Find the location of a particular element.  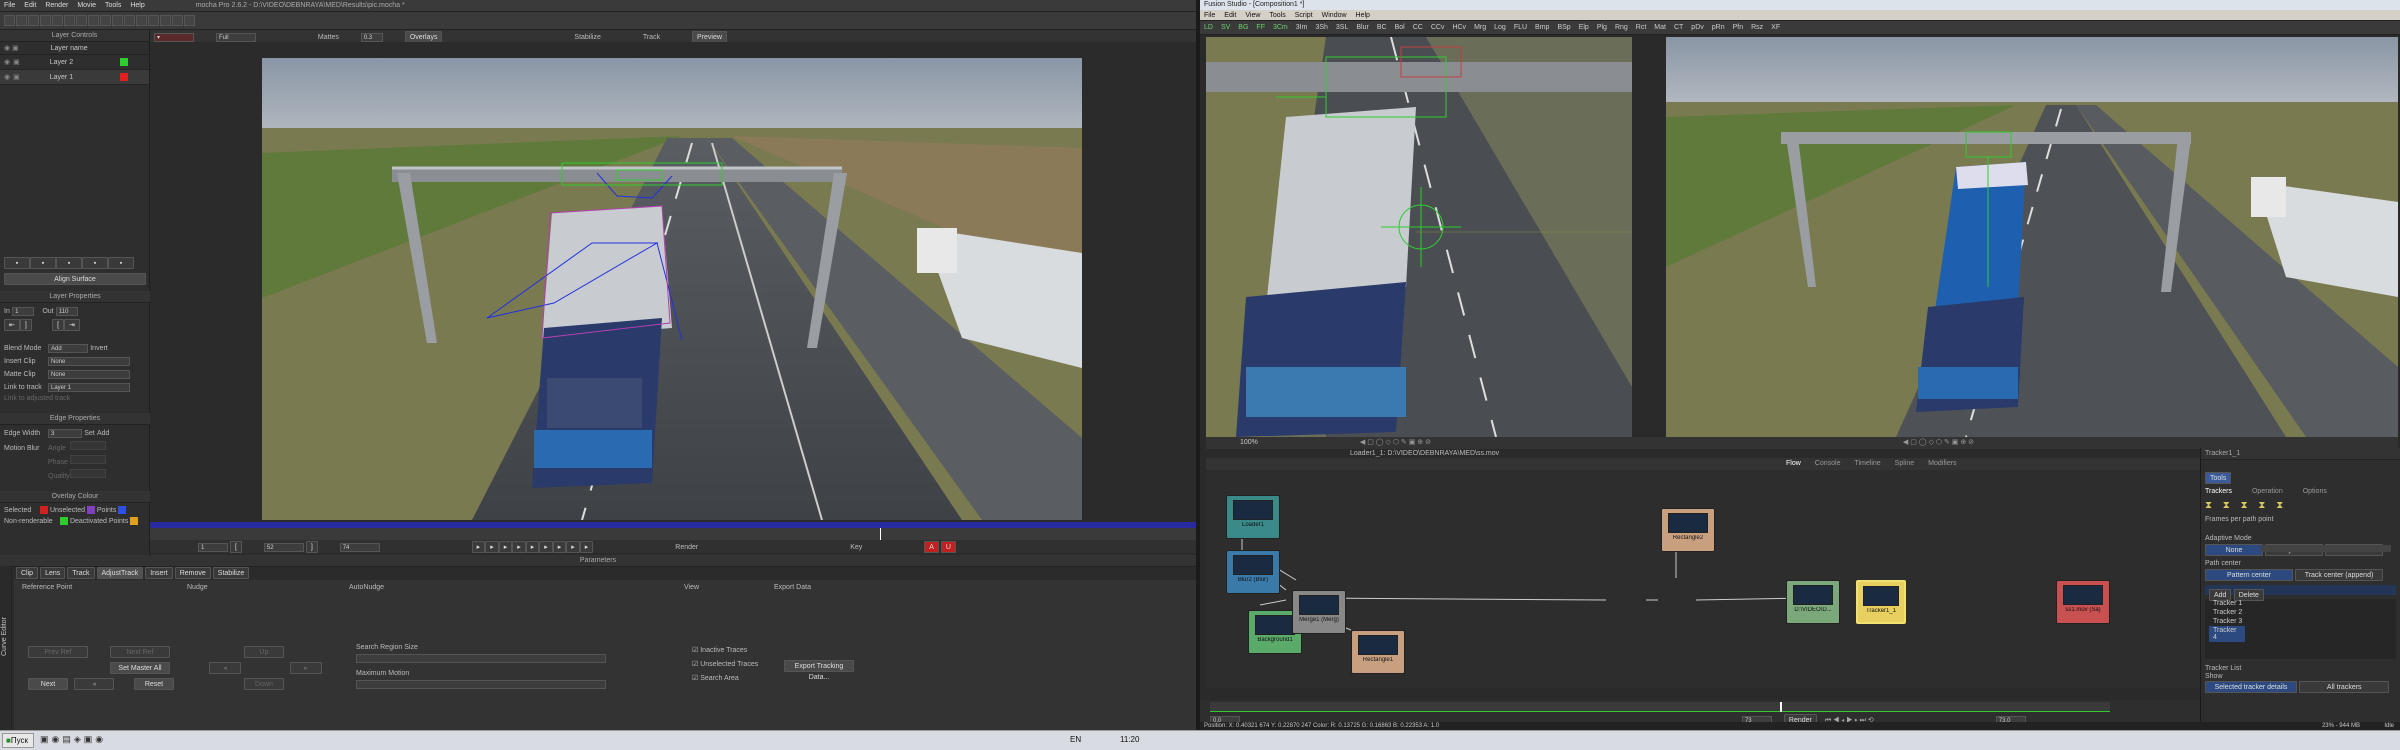

tool-button-mrg: Mrg is located at coordinates (1480, 27).